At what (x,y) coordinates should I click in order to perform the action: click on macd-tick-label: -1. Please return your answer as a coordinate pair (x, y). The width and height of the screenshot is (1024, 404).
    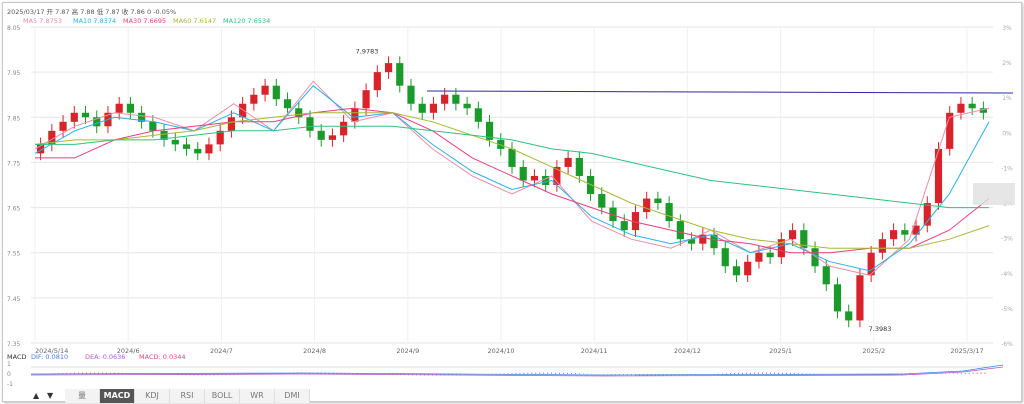
    Looking at the image, I should click on (10, 384).